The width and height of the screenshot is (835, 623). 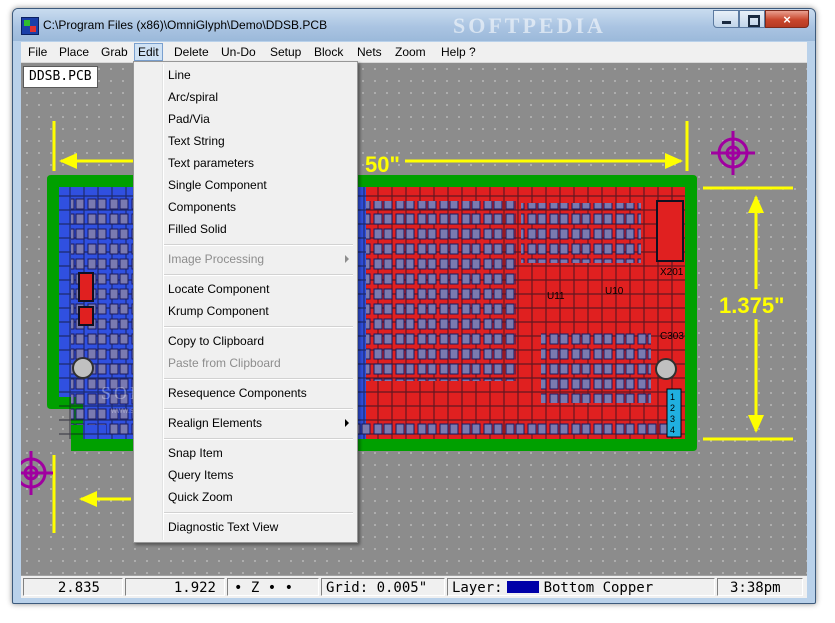 I want to click on label-x201: X201, so click(x=672, y=272).